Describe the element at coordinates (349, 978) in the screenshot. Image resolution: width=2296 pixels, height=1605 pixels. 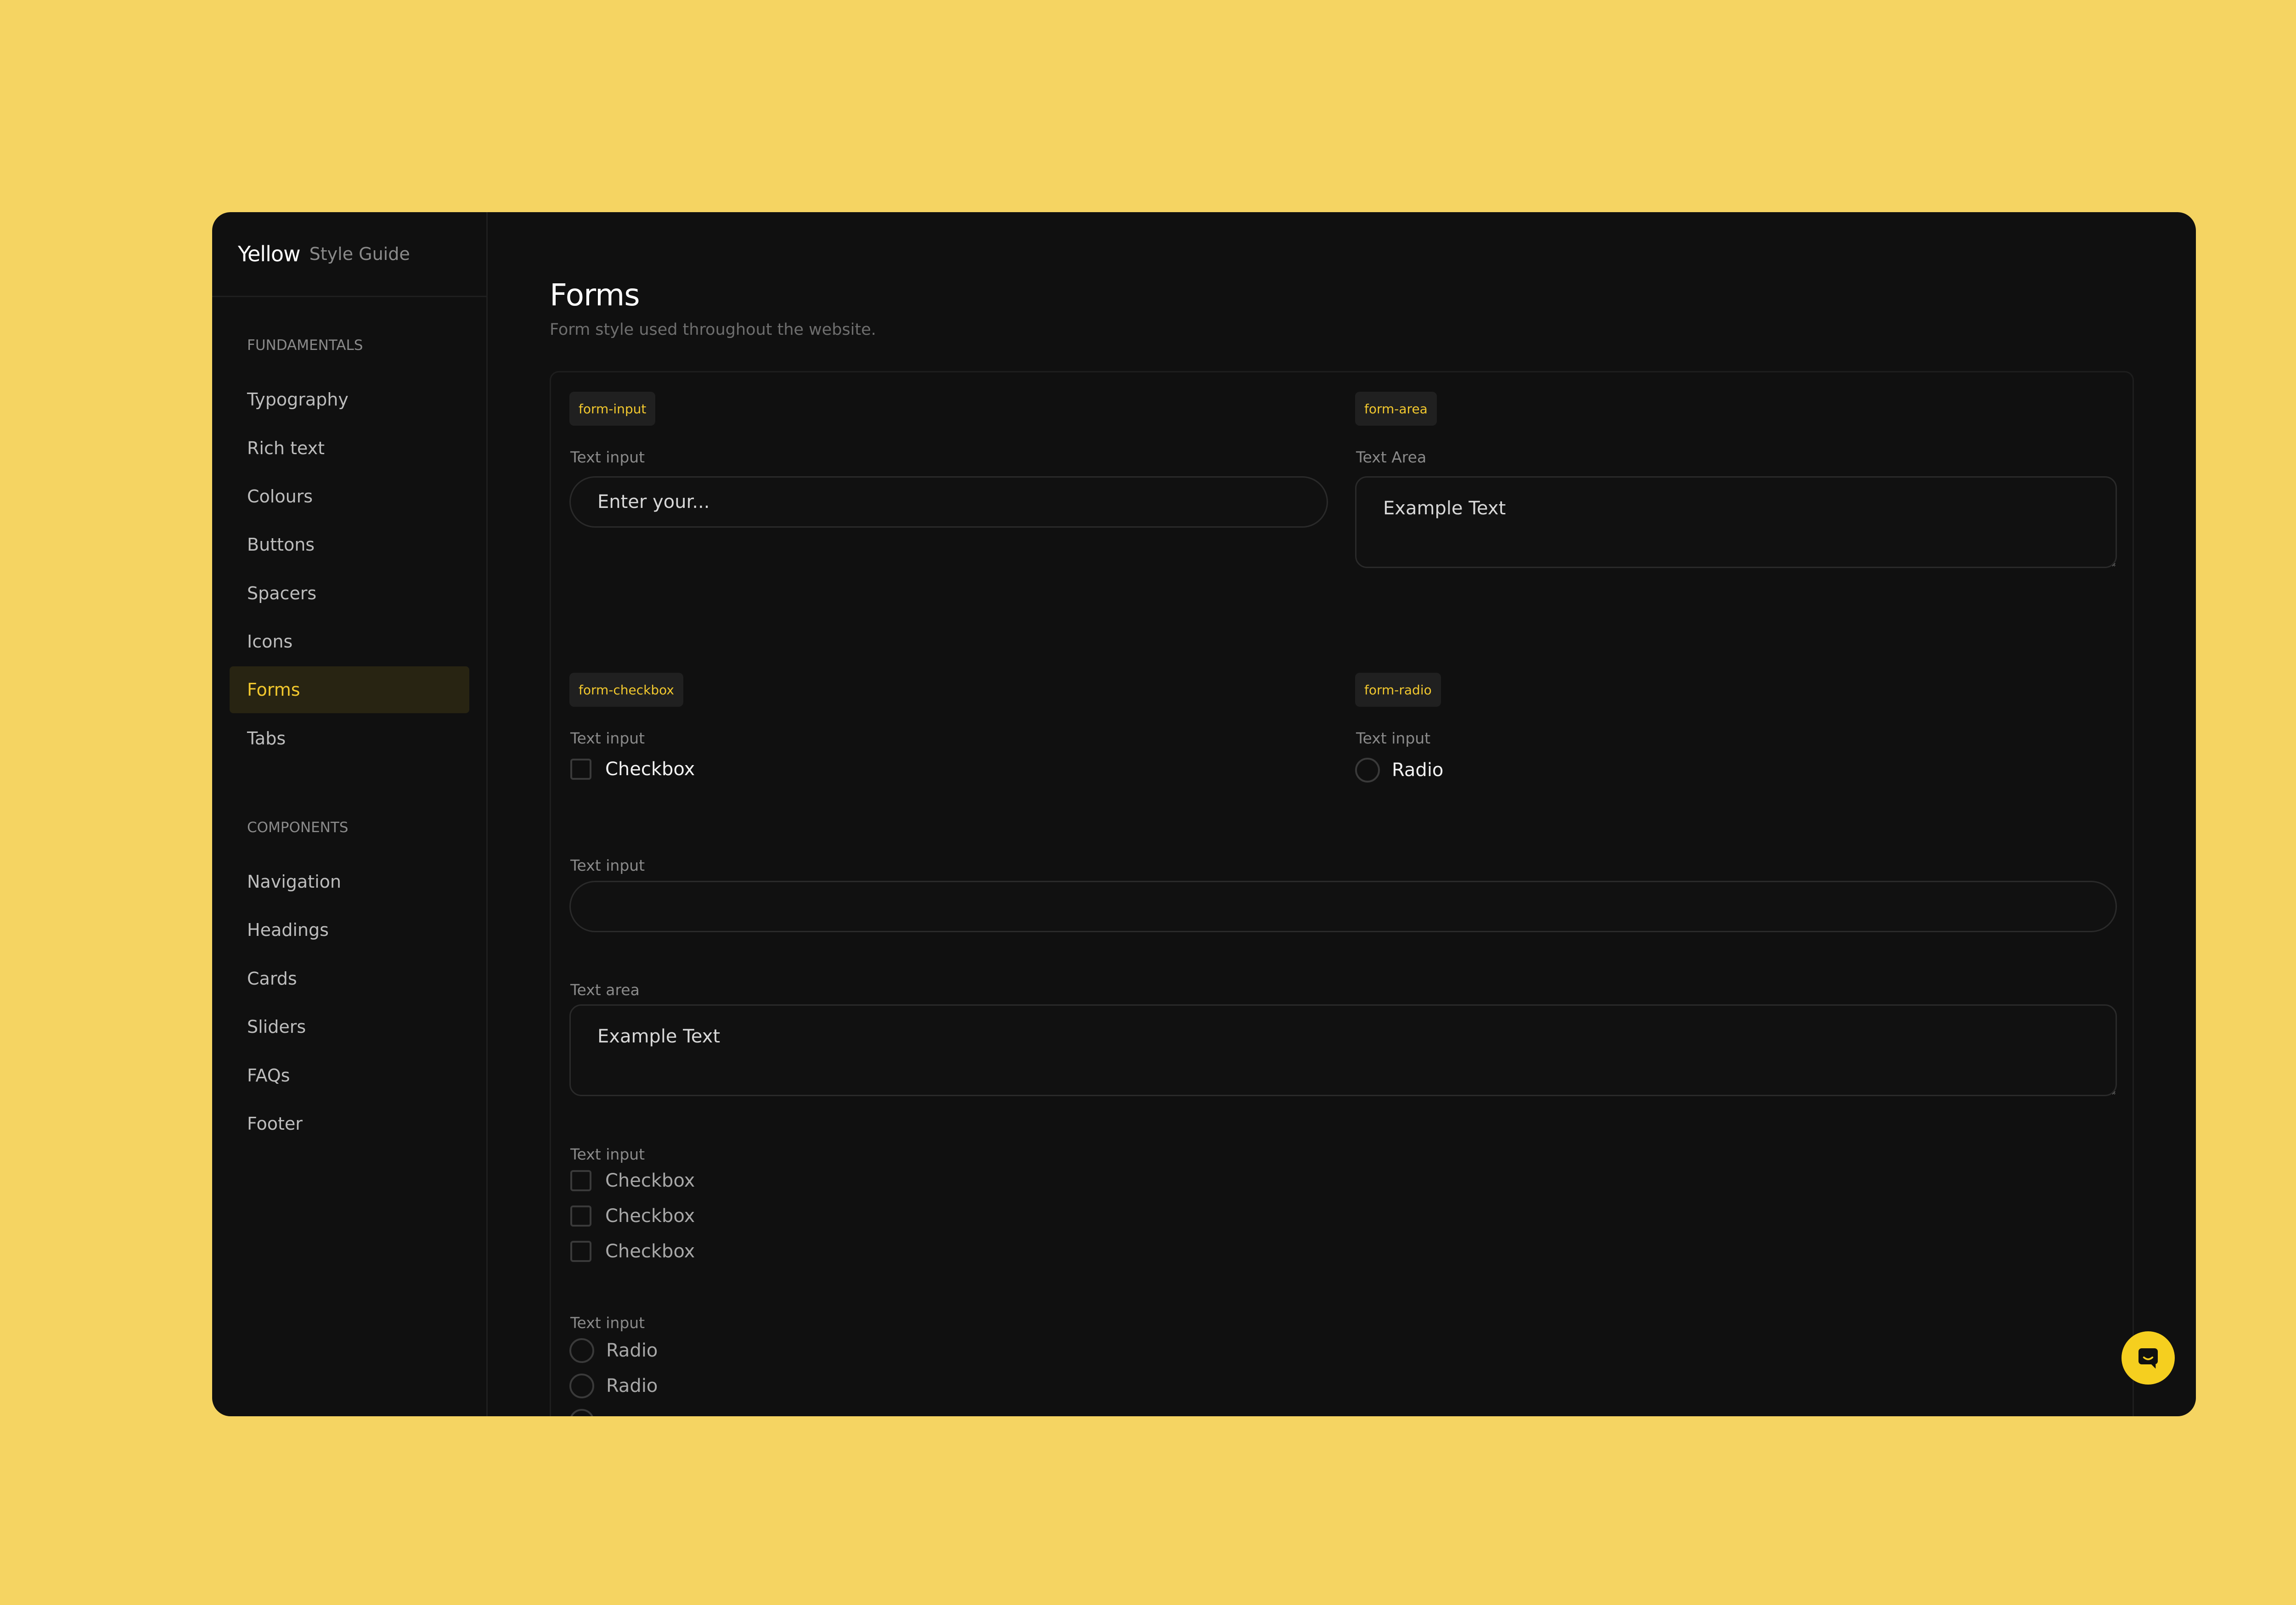
I see `sidebar-item-cards: Cards` at that location.